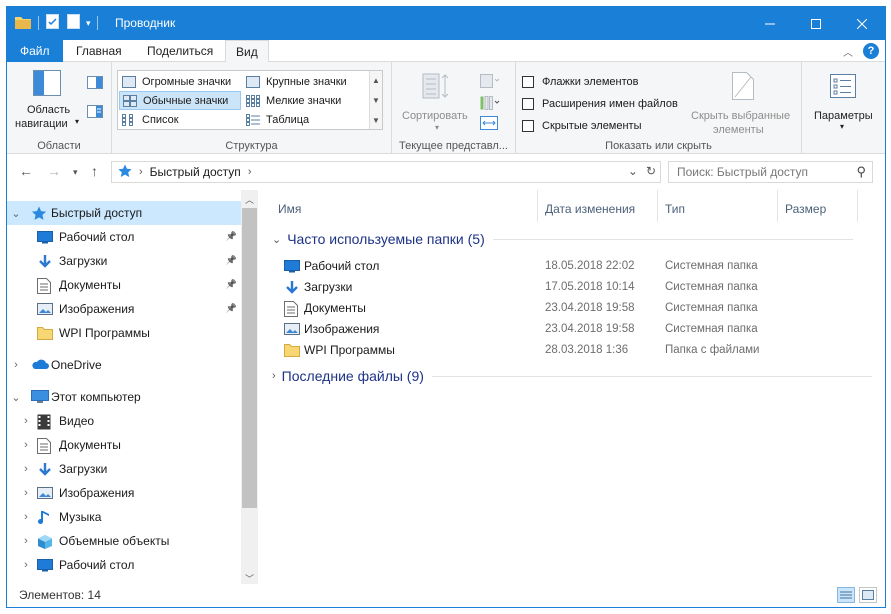  What do you see at coordinates (54, 171) in the screenshot?
I see `forward-arrow-icon: →` at bounding box center [54, 171].